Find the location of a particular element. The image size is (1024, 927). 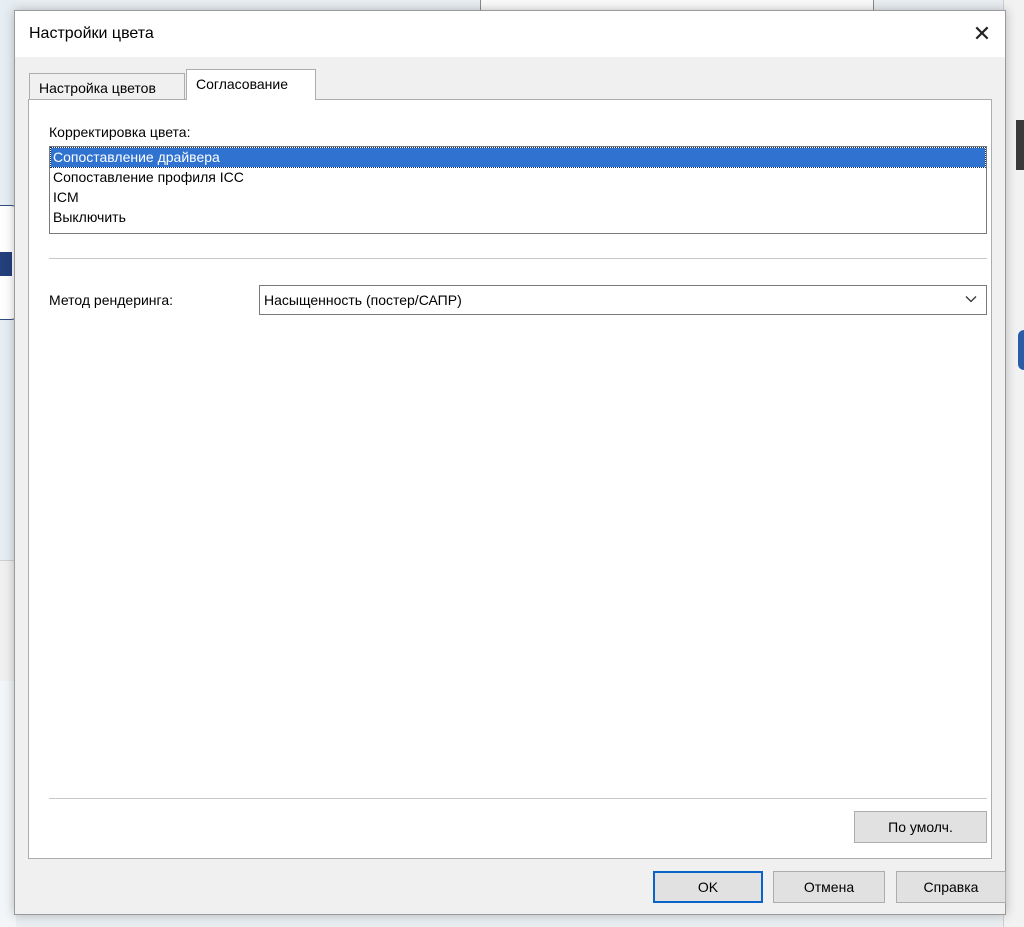

tab-color-setup: Настройка цветов is located at coordinates (107, 86).